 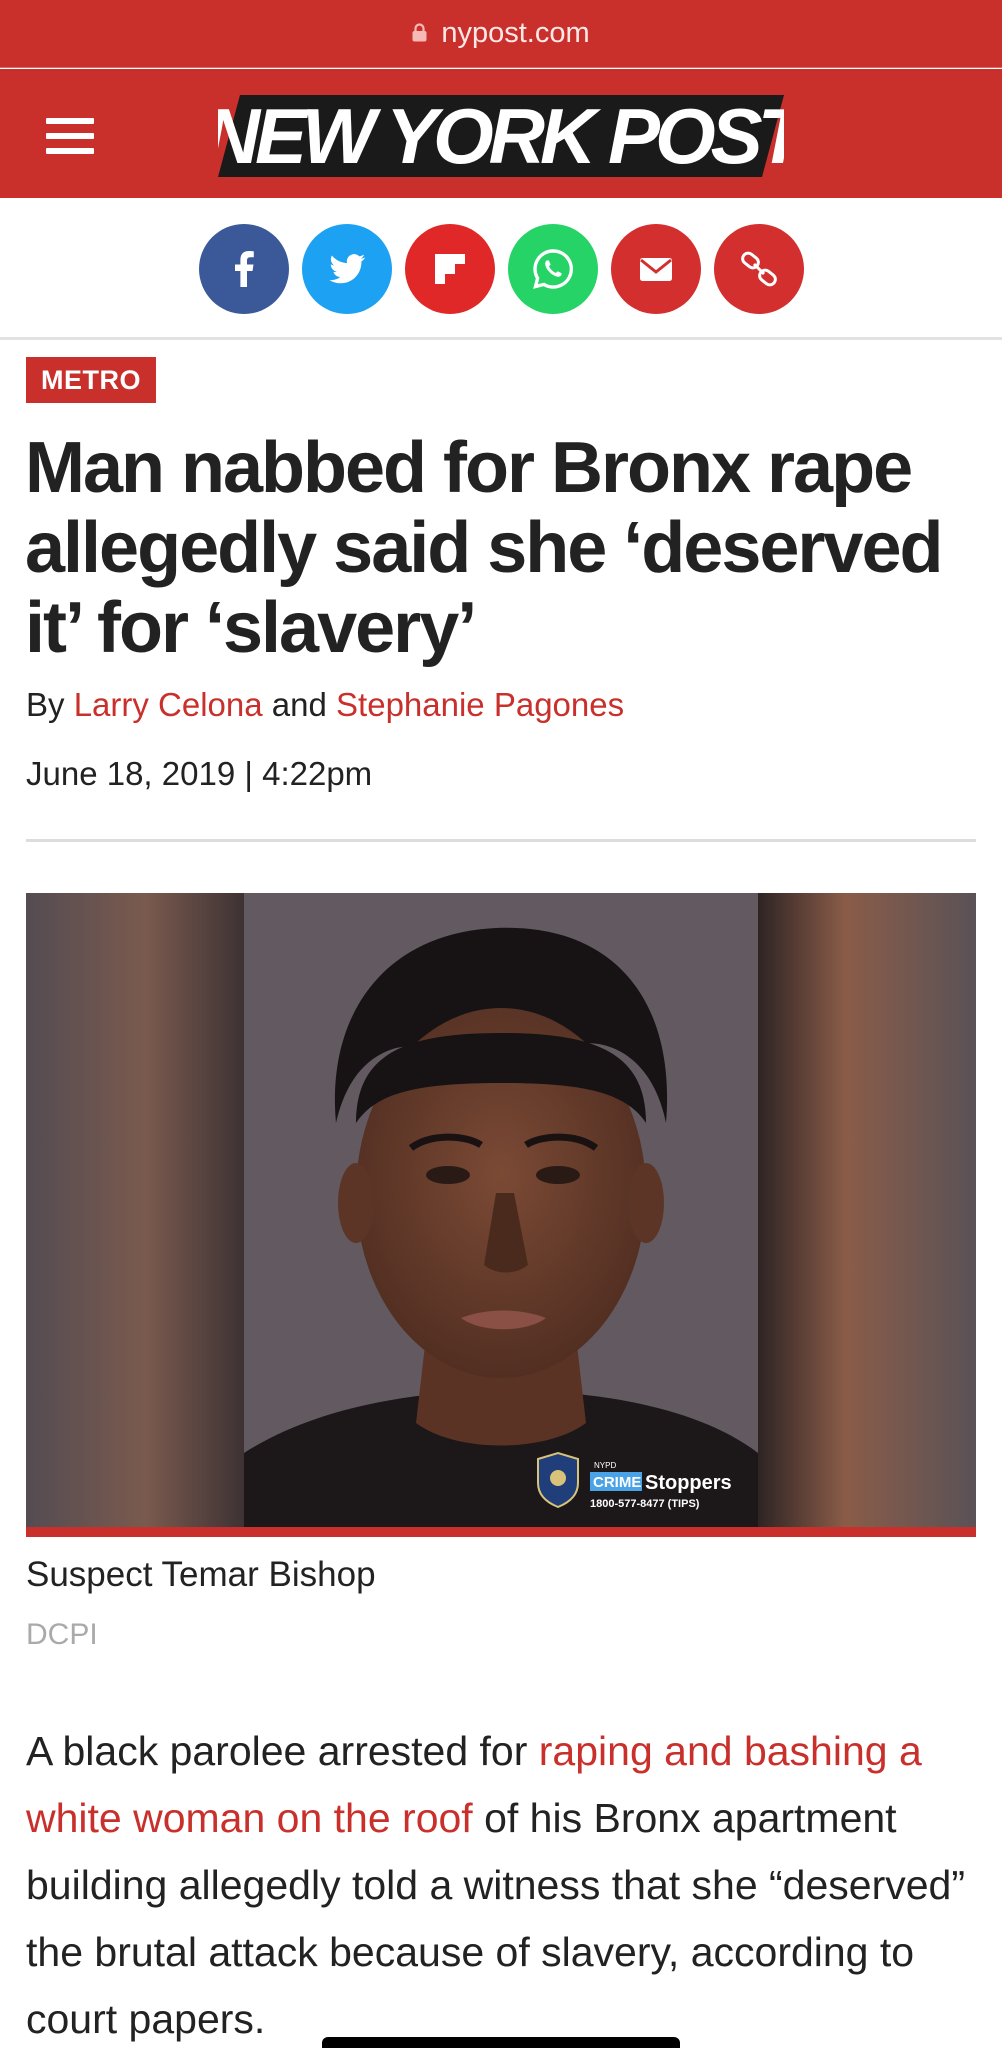 What do you see at coordinates (645, 1504) in the screenshot?
I see `svg-text: 1800-577-8477 (TIPS)` at bounding box center [645, 1504].